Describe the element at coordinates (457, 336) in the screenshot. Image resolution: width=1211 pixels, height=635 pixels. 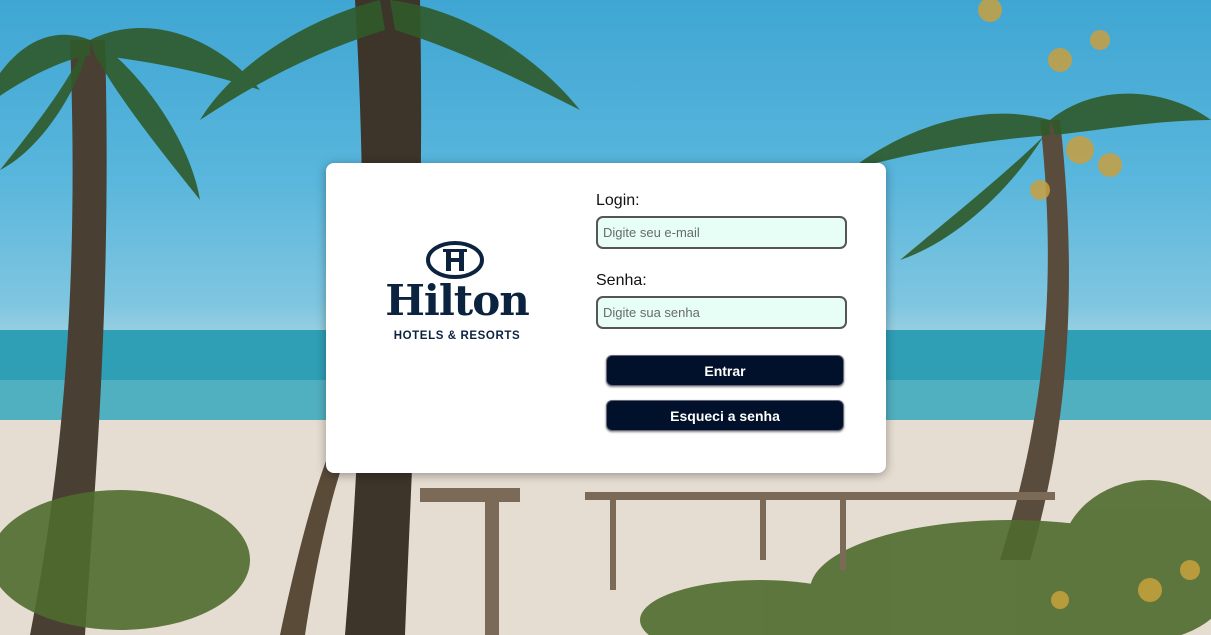
I see `brand-tagline: HOTELS & RESORTS` at that location.